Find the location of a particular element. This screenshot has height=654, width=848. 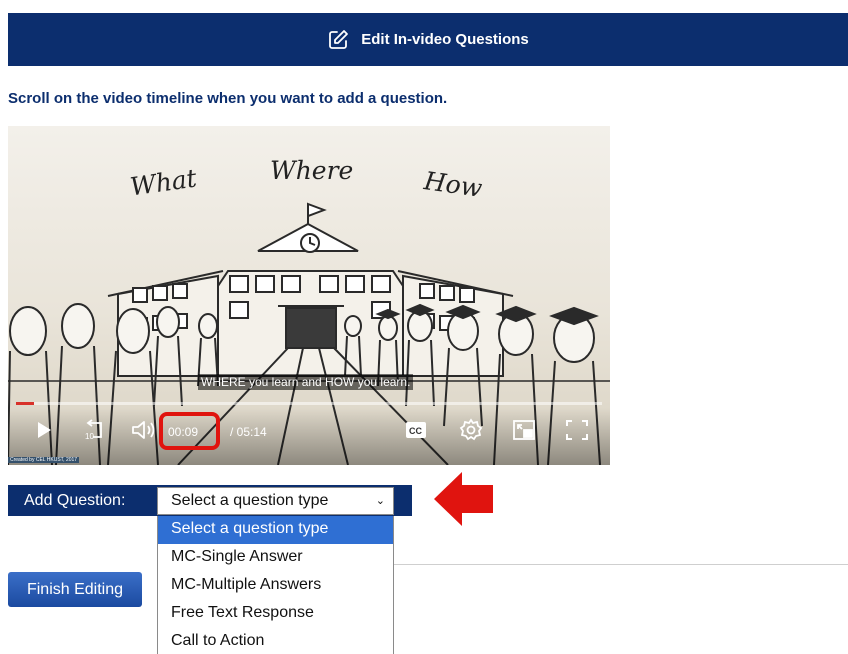

question-type-selected-value: Select a question type is located at coordinates (250, 500).